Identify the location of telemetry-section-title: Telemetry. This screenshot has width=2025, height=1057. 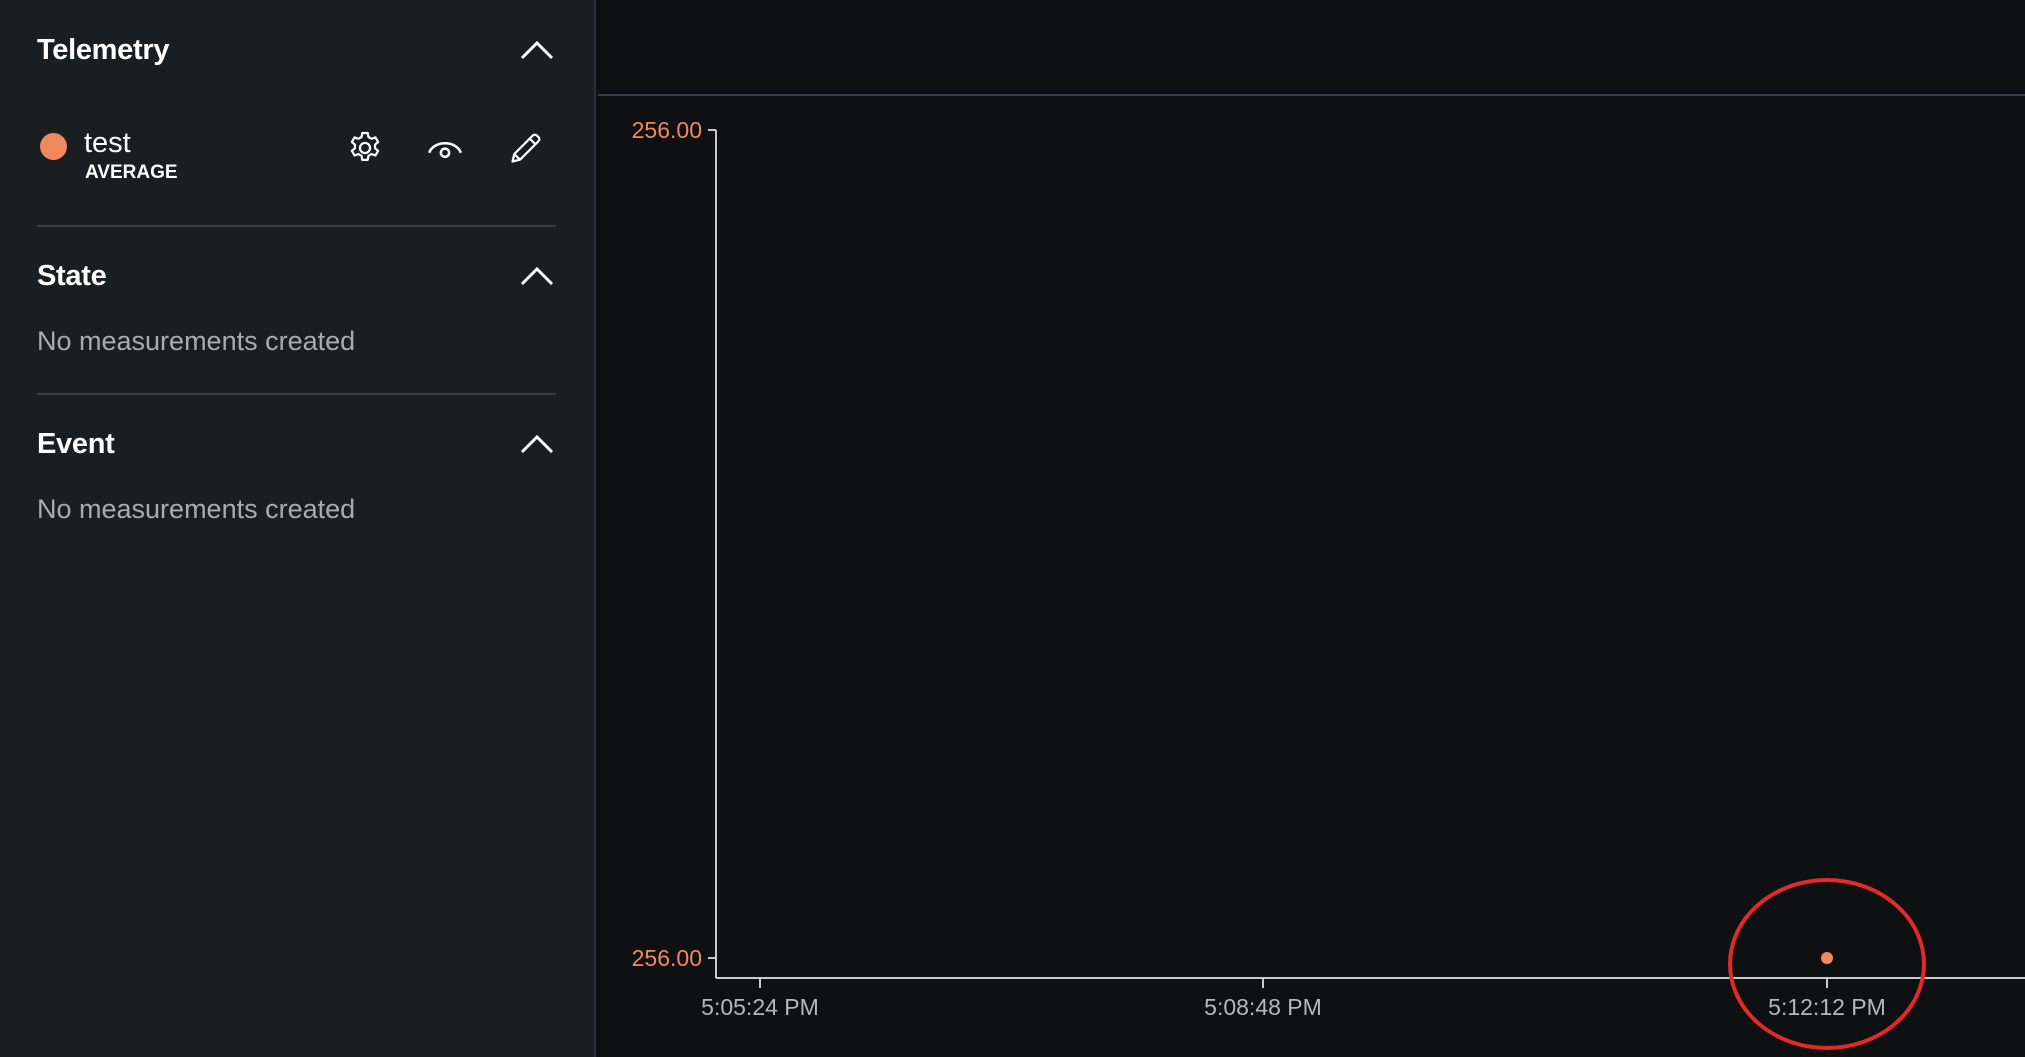
(103, 49).